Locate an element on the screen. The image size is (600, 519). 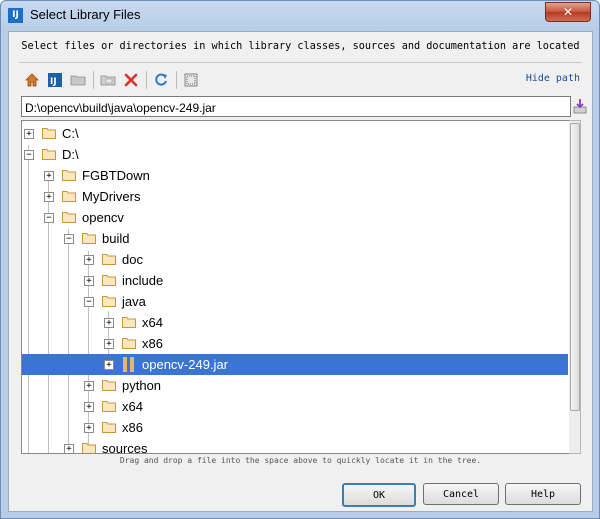
close-icon: ✕ is located at coordinates (568, 12).